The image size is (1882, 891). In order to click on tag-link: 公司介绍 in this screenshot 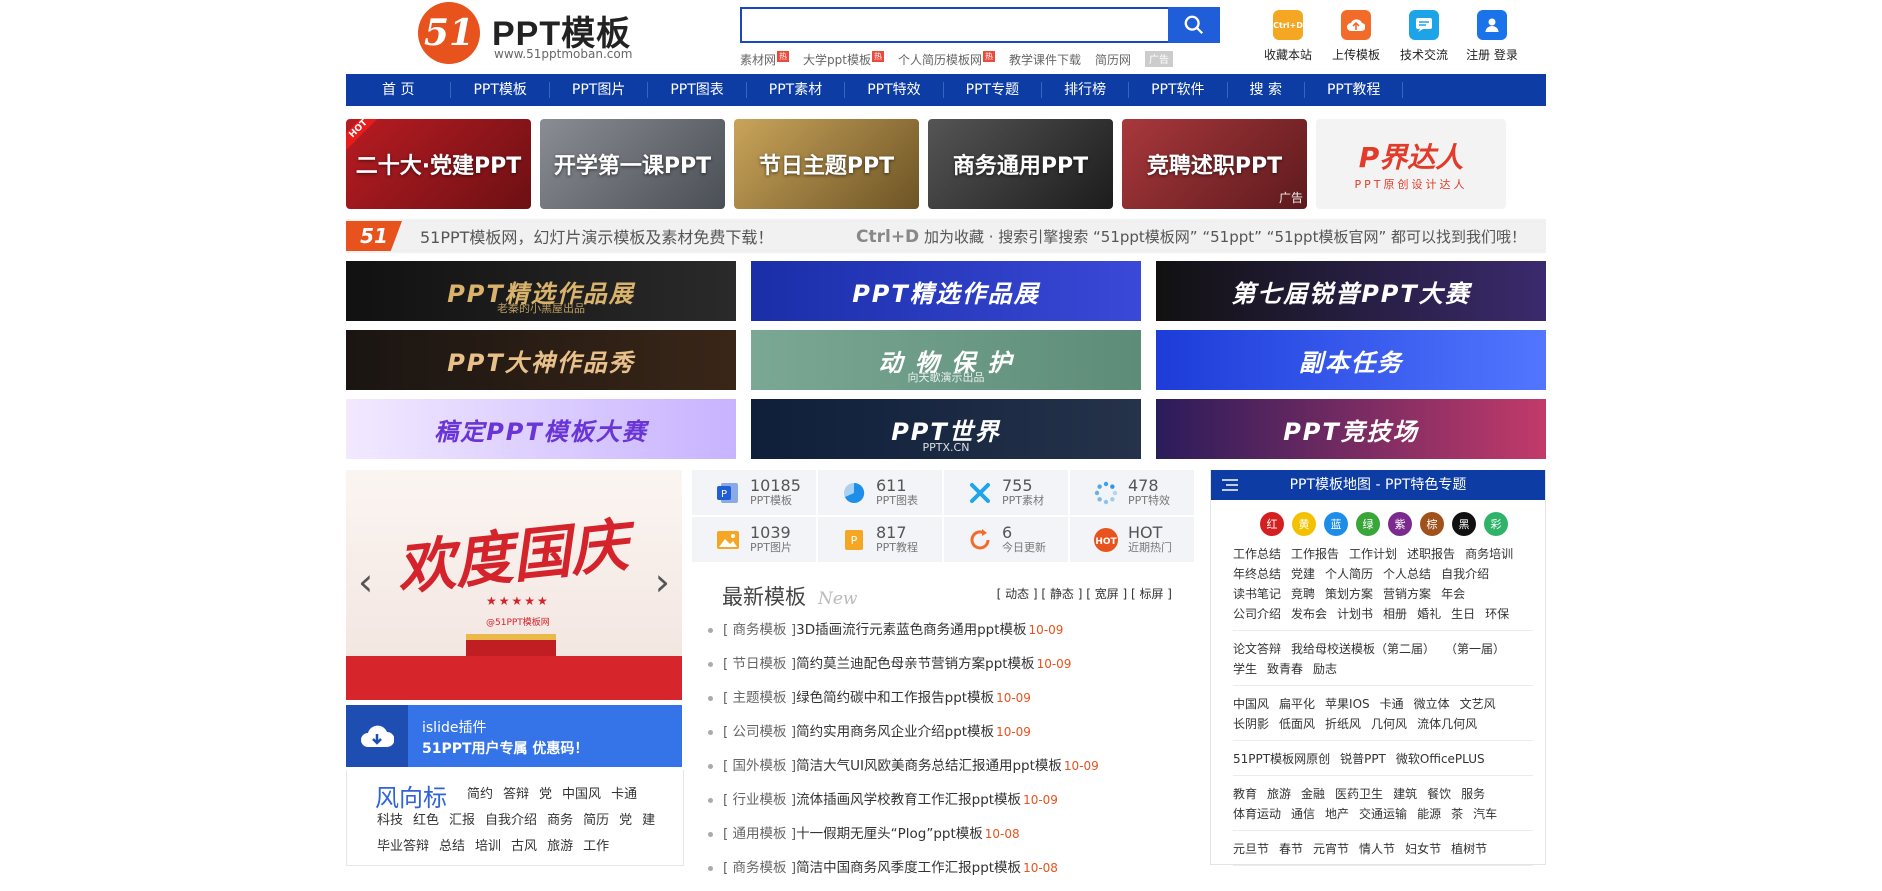, I will do `click(1257, 614)`.